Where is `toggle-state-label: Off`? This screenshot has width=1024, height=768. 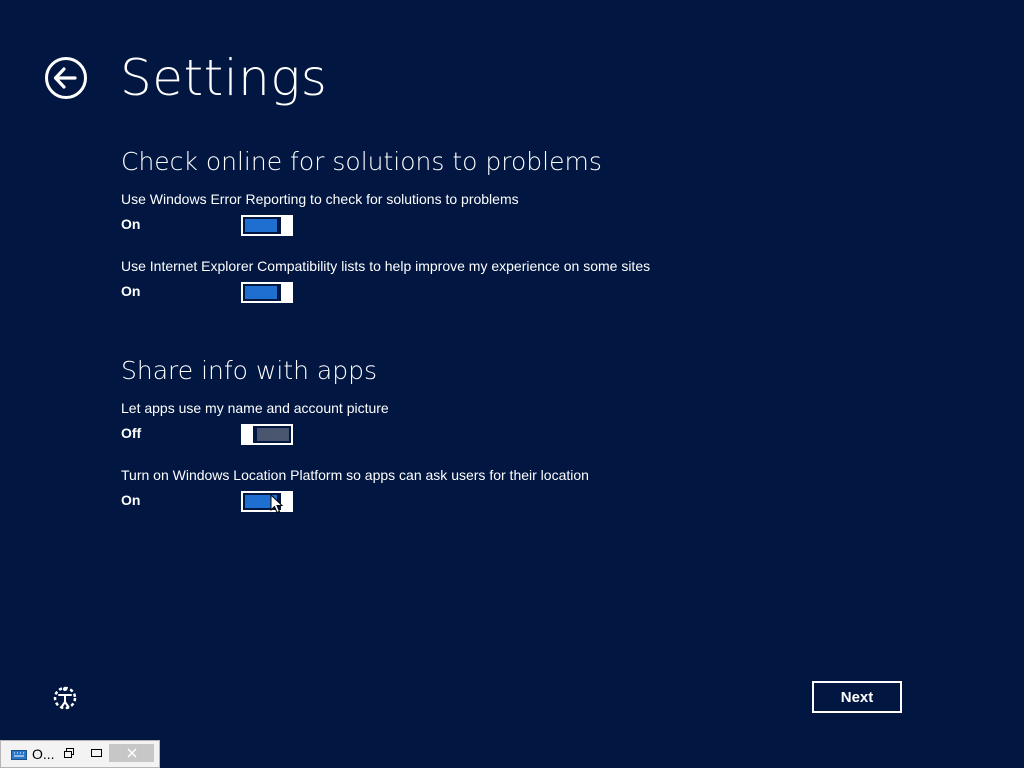 toggle-state-label: Off is located at coordinates (131, 433).